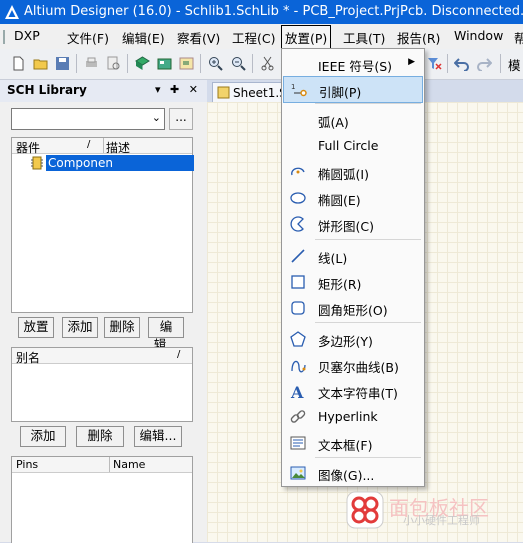  Describe the element at coordinates (353, 442) in the screenshot. I see `menu-item-text-frame: 文本框(F)` at that location.